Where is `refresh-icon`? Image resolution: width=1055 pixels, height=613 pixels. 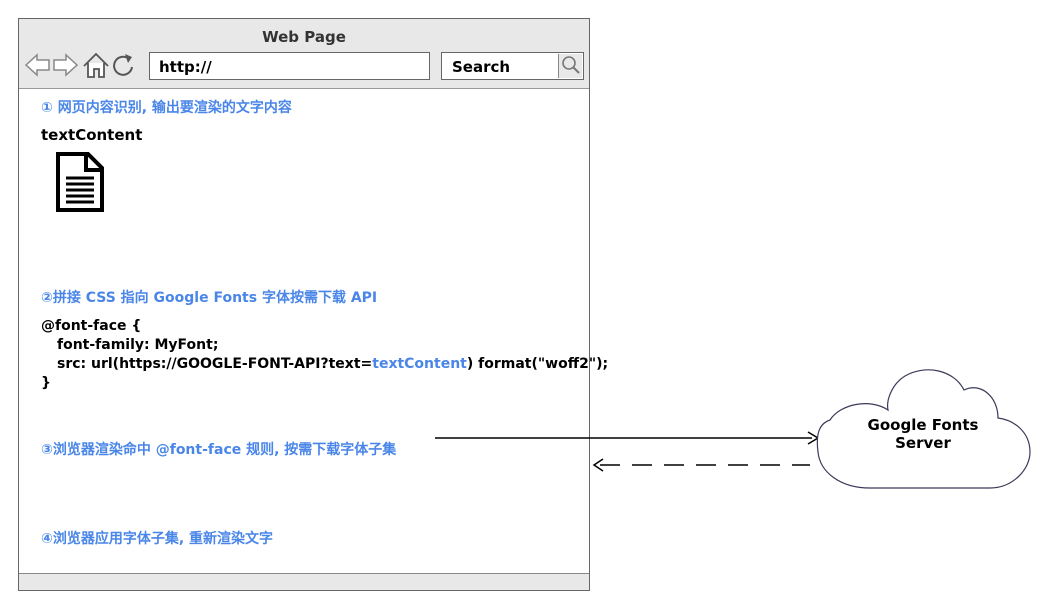 refresh-icon is located at coordinates (123, 65).